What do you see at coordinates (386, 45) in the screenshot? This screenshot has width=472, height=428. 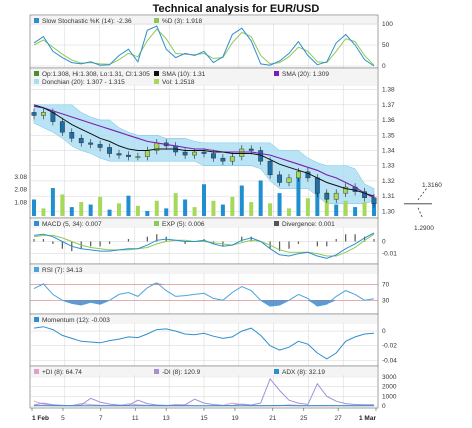 I see `stoch-tick-label: 50` at bounding box center [386, 45].